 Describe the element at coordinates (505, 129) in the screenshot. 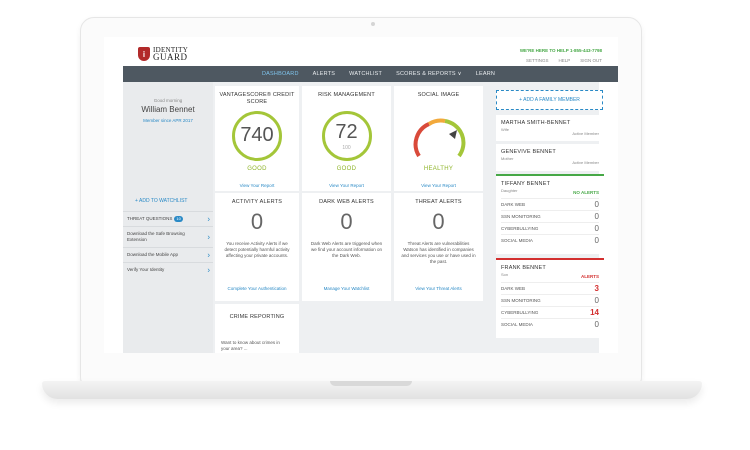

I see `member-relation: Wife` at that location.